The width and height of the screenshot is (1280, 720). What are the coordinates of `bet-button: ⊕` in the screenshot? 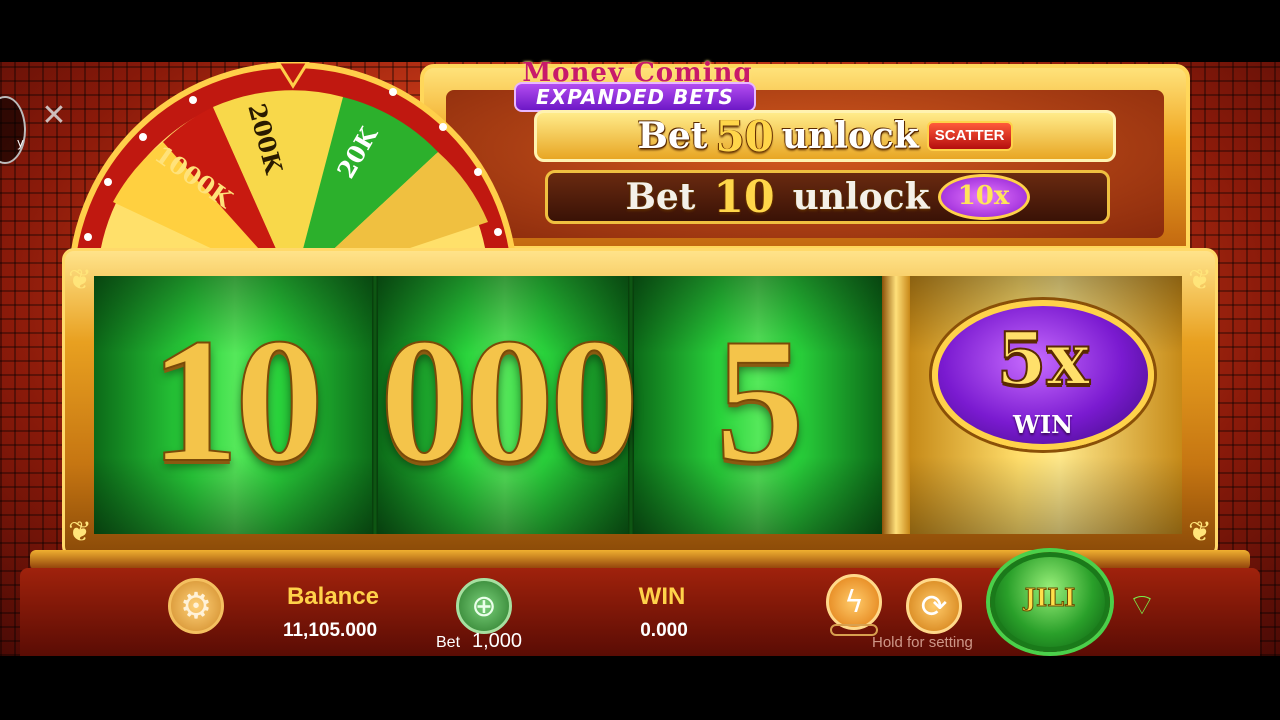 It's located at (484, 606).